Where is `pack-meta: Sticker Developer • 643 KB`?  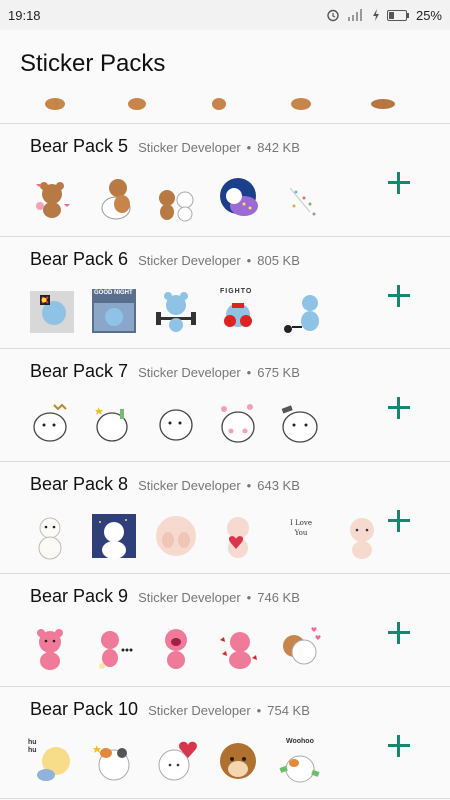
pack-meta: Sticker Developer • 643 KB is located at coordinates (219, 485).